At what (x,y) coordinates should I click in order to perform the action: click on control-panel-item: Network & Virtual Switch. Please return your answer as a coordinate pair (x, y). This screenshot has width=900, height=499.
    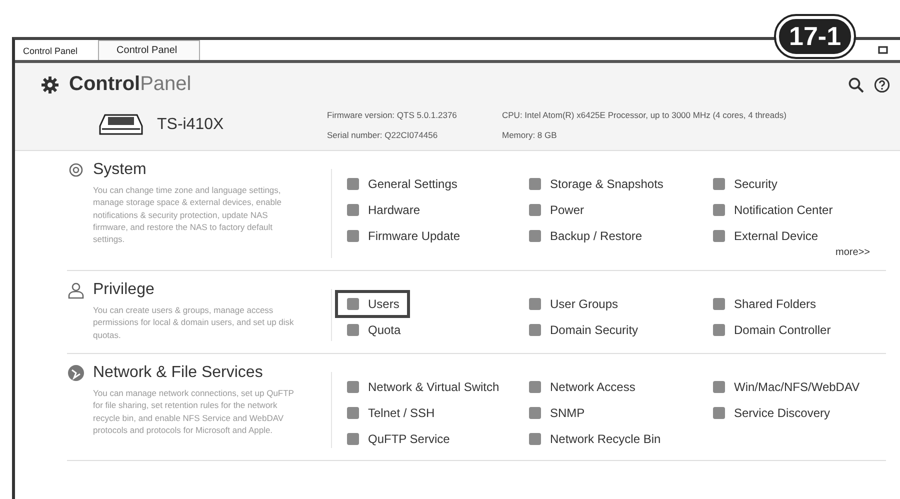
    Looking at the image, I should click on (423, 387).